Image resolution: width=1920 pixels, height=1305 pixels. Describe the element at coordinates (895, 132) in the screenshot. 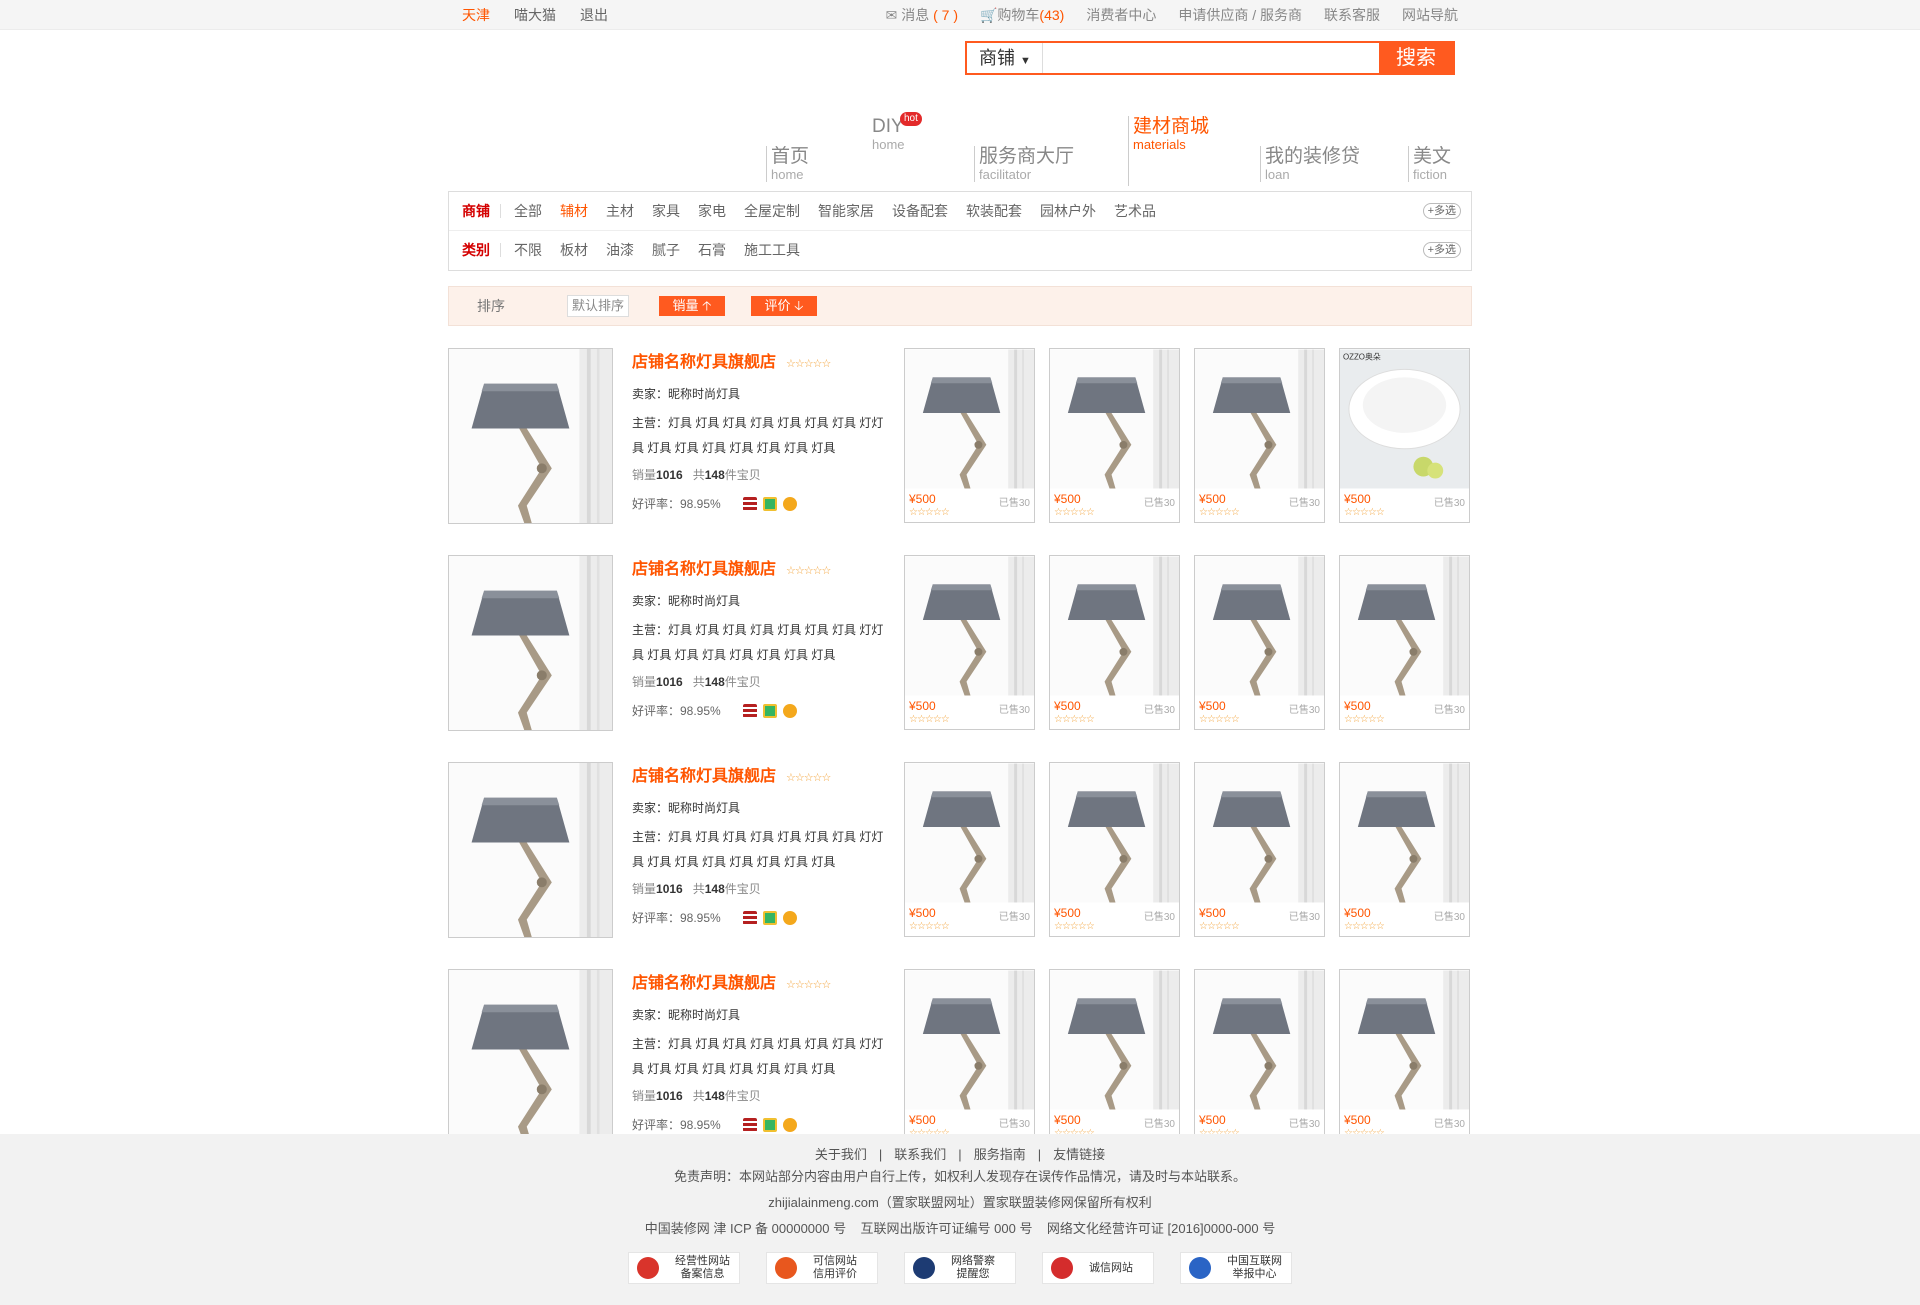

I see `nav-diy: hot DIY home` at that location.